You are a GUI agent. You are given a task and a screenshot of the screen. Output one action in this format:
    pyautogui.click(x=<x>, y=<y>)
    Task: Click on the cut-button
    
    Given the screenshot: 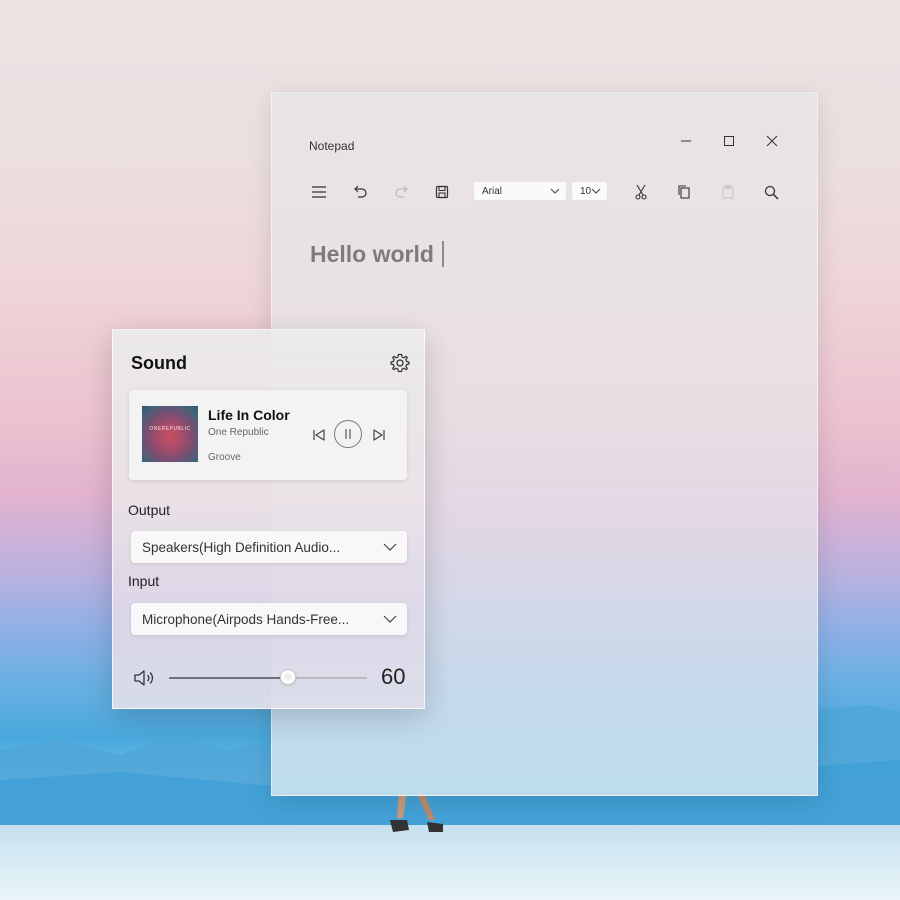 What is the action you would take?
    pyautogui.click(x=641, y=192)
    